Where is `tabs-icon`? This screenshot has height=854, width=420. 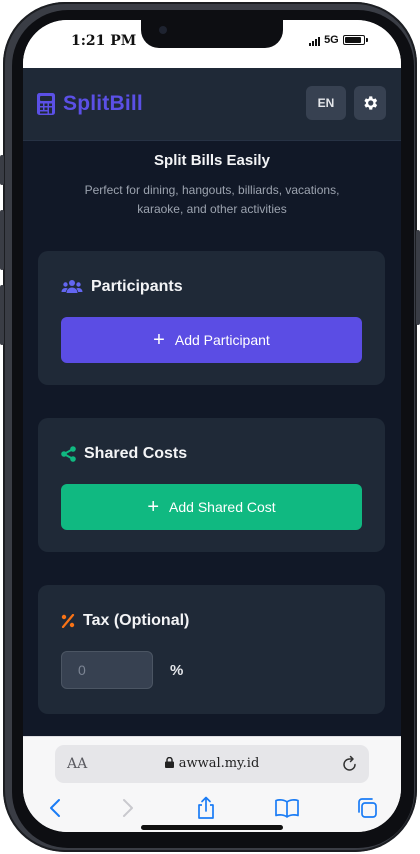 tabs-icon is located at coordinates (367, 808).